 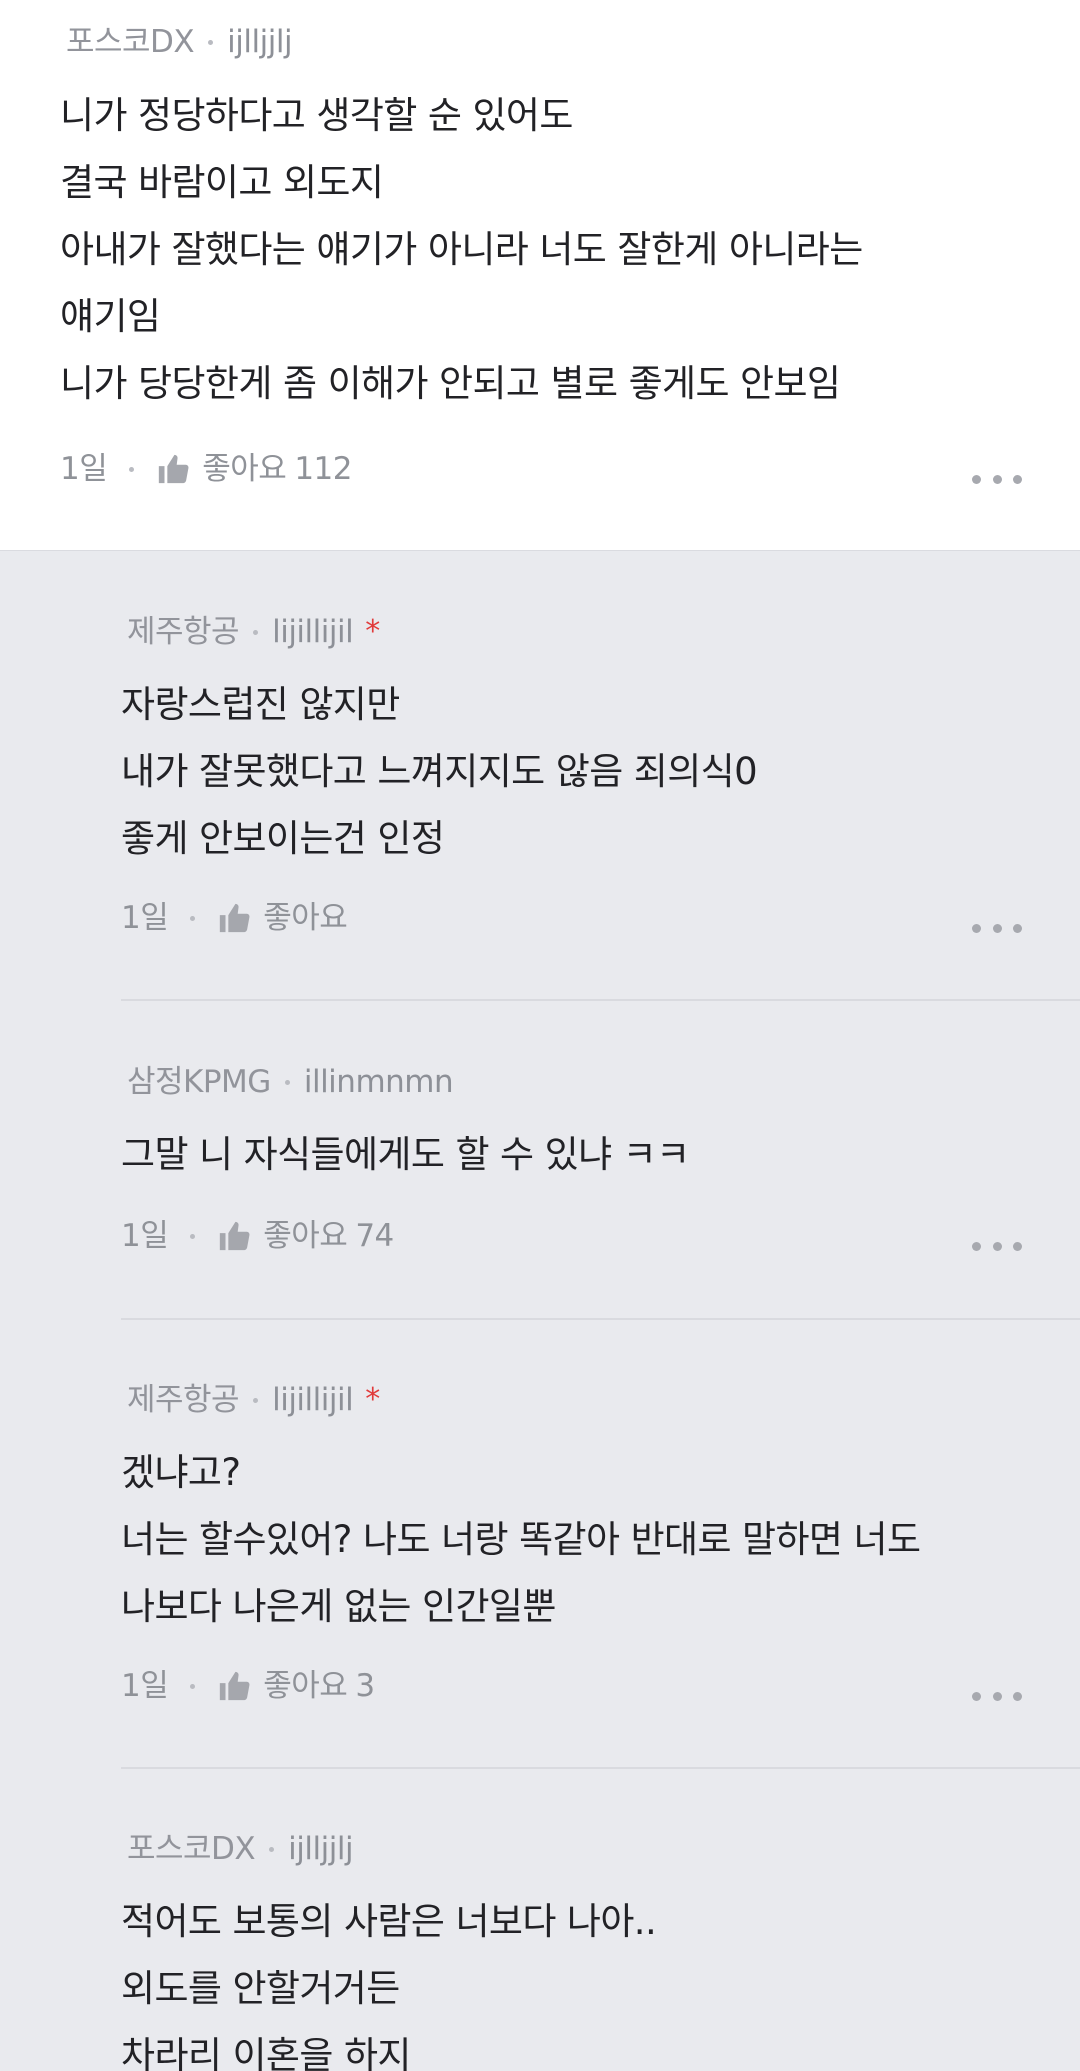 I want to click on comment-actions: 1일 좋아요 74, so click(x=257, y=1236).